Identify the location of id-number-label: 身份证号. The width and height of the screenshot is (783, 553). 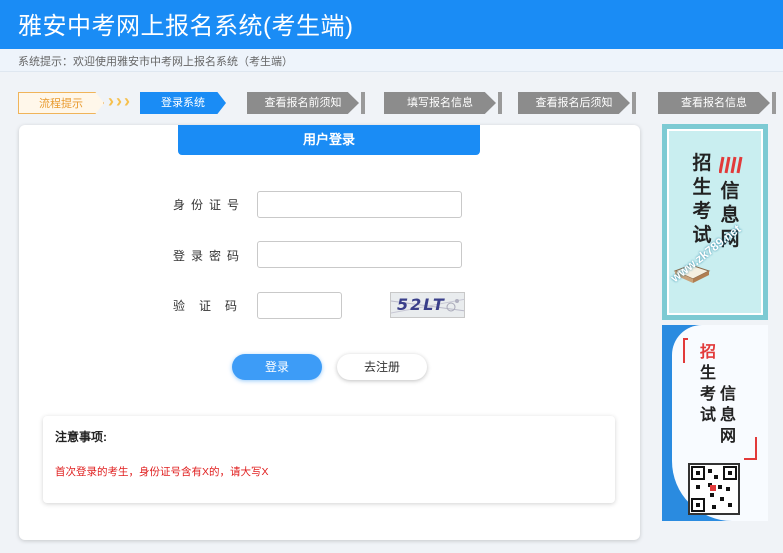
(209, 205).